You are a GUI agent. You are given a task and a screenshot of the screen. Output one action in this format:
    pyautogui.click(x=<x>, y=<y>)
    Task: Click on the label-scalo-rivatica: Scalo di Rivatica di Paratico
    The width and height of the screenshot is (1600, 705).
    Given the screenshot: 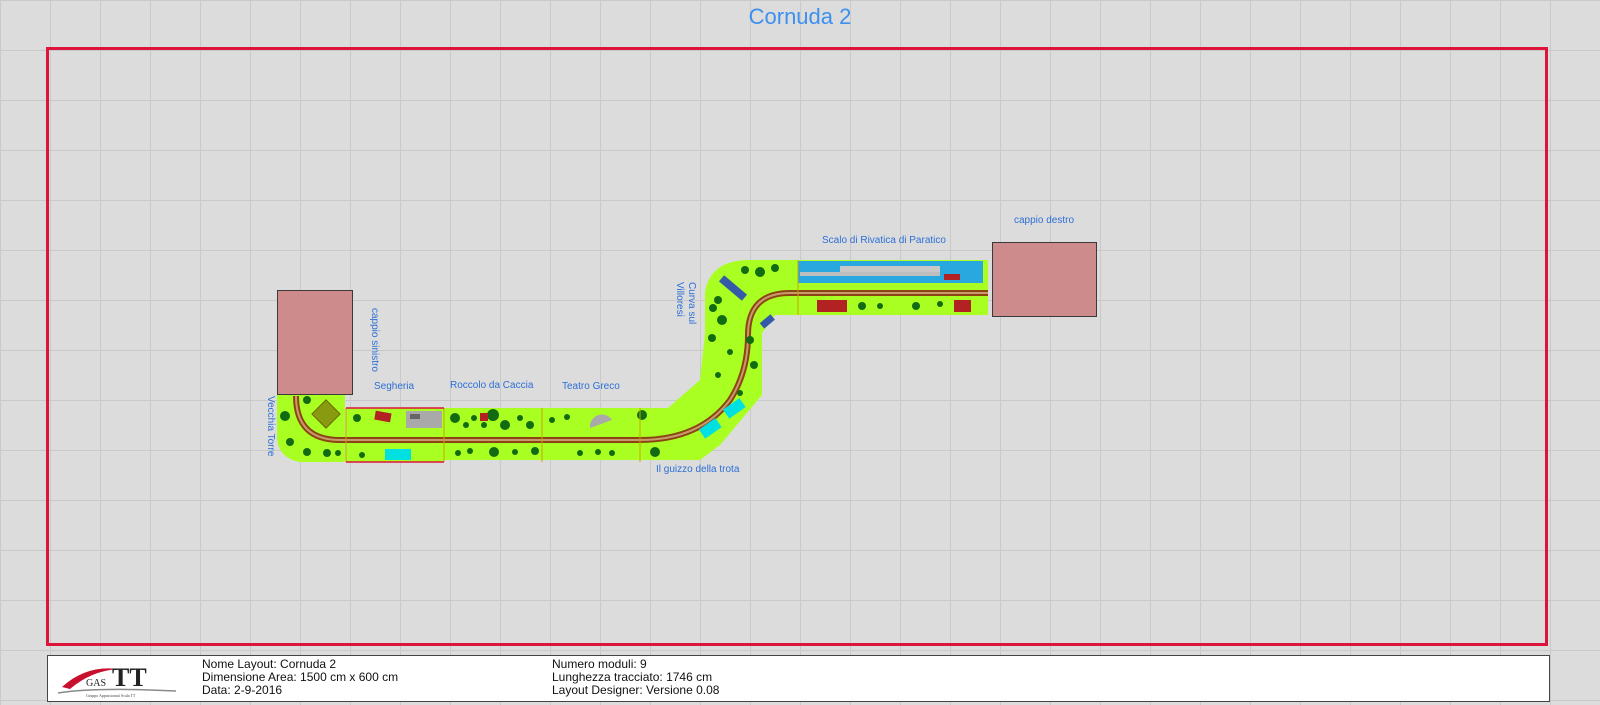 What is the action you would take?
    pyautogui.click(x=884, y=240)
    